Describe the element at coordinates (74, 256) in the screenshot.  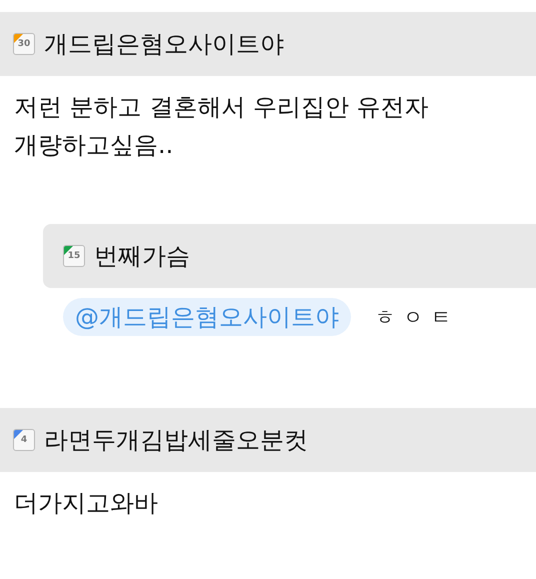
I see `level-icon: 15` at that location.